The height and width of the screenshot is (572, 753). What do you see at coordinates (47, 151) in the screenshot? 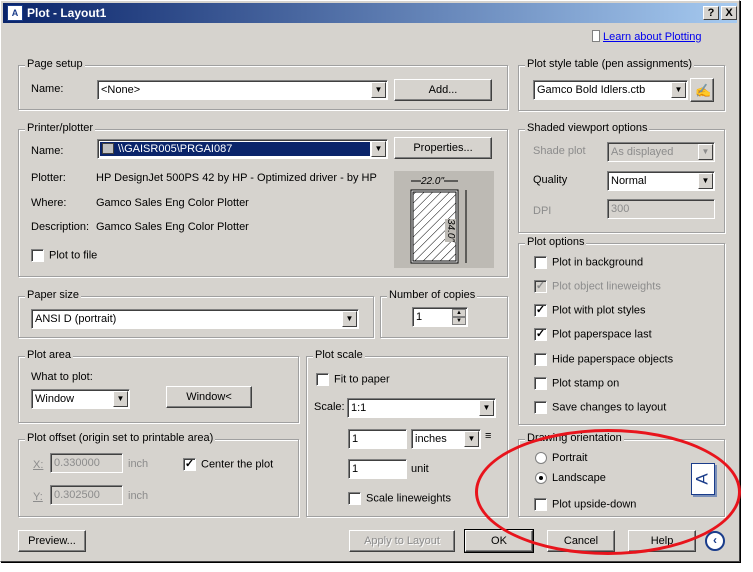
I see `printer-name-label: Name:` at bounding box center [47, 151].